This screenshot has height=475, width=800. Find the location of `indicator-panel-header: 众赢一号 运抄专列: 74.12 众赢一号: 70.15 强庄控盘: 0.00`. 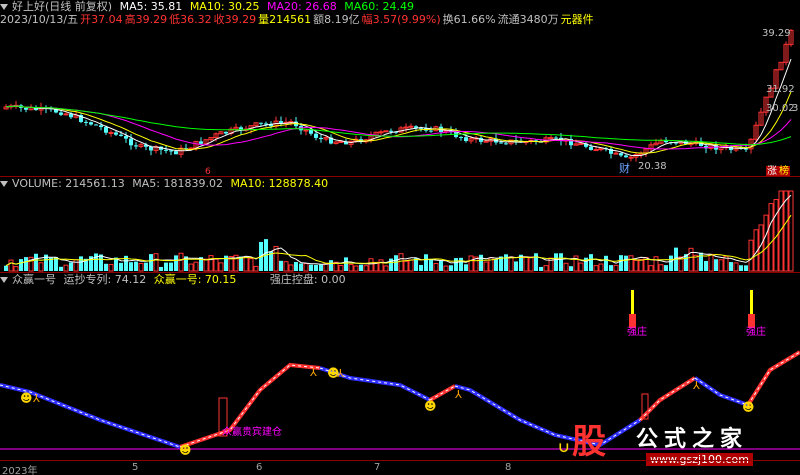

indicator-panel-header: 众赢一号 运抄专列: 74.12 众赢一号: 70.15 强庄控盘: 0.00 is located at coordinates (175, 280).